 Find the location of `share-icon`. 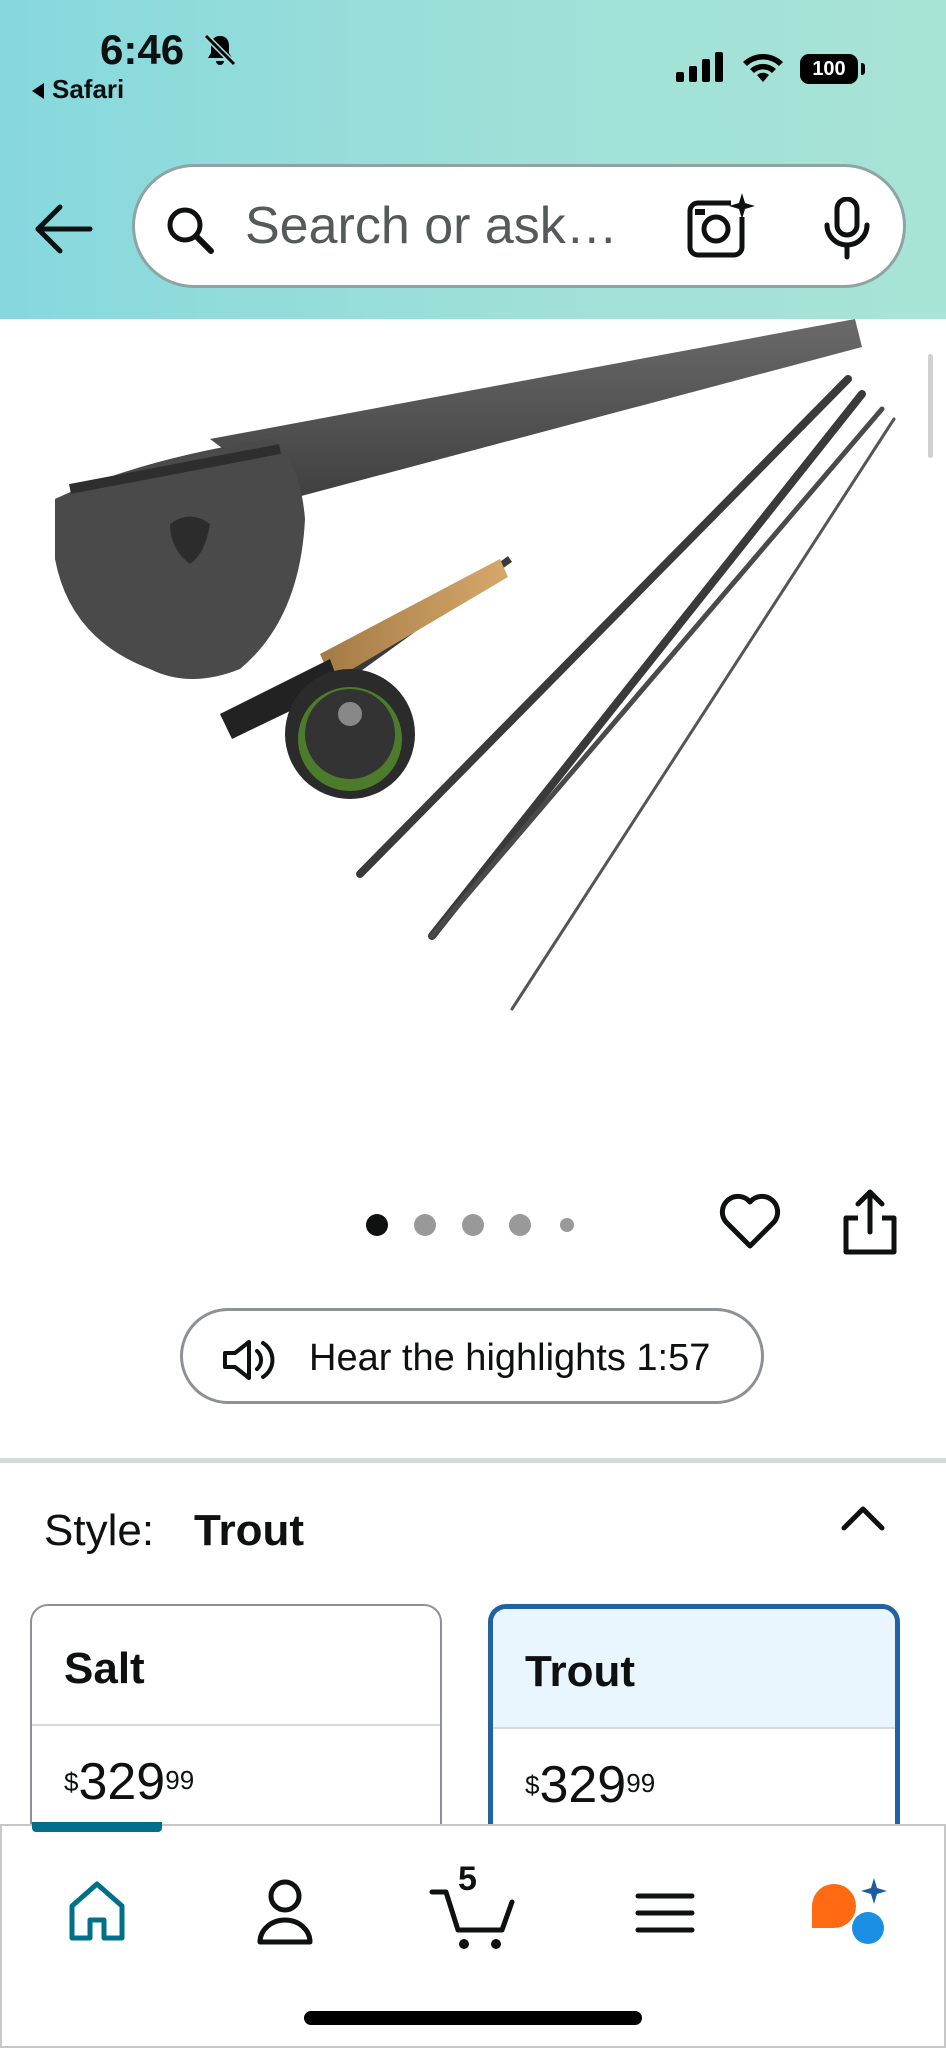

share-icon is located at coordinates (870, 1223).